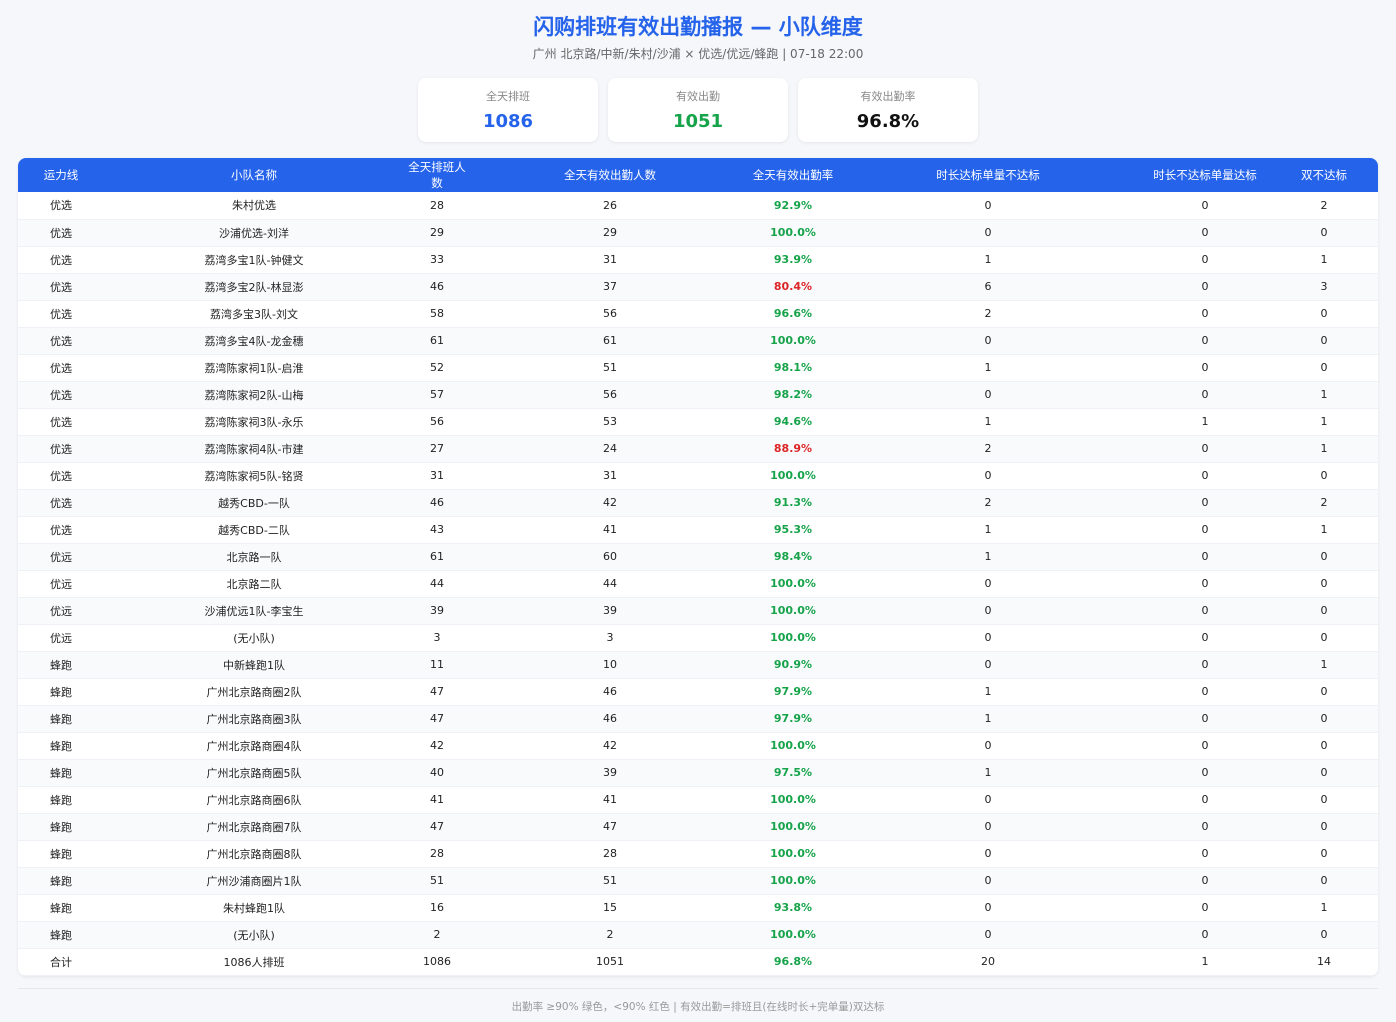  I want to click on table-row: 优选 荔湾多宝4队-龙金穗 61 61 100.0% 0 0 0, so click(698, 340).